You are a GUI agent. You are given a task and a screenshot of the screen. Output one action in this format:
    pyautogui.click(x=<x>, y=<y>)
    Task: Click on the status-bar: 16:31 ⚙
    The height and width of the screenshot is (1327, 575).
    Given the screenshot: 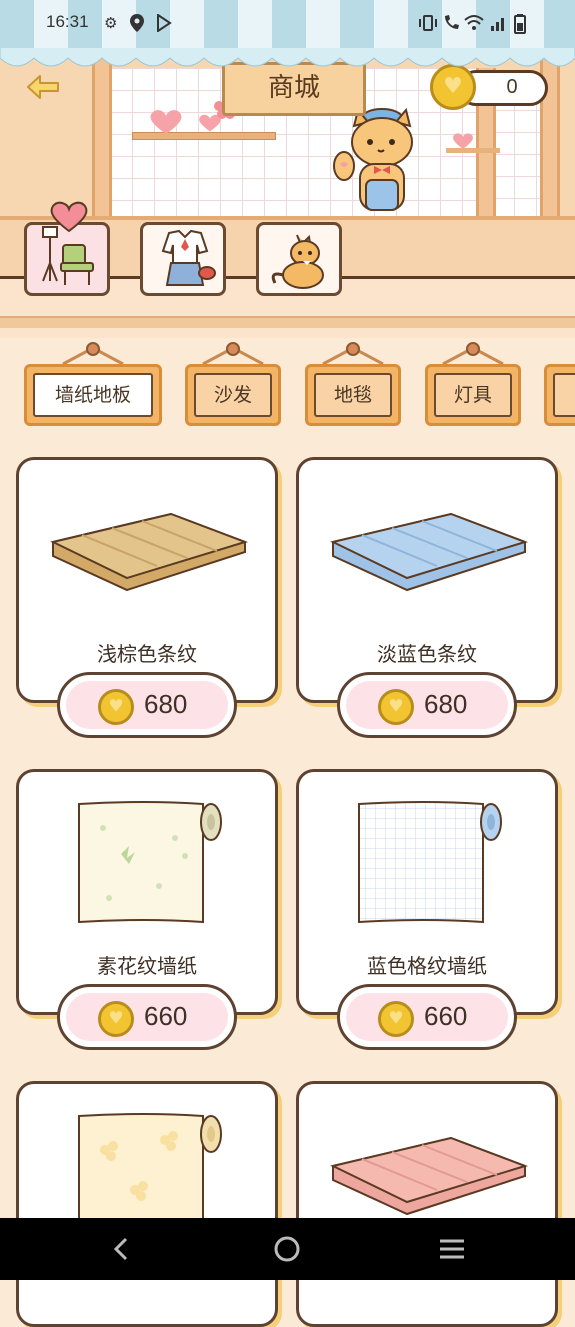 What is the action you would take?
    pyautogui.click(x=287, y=24)
    